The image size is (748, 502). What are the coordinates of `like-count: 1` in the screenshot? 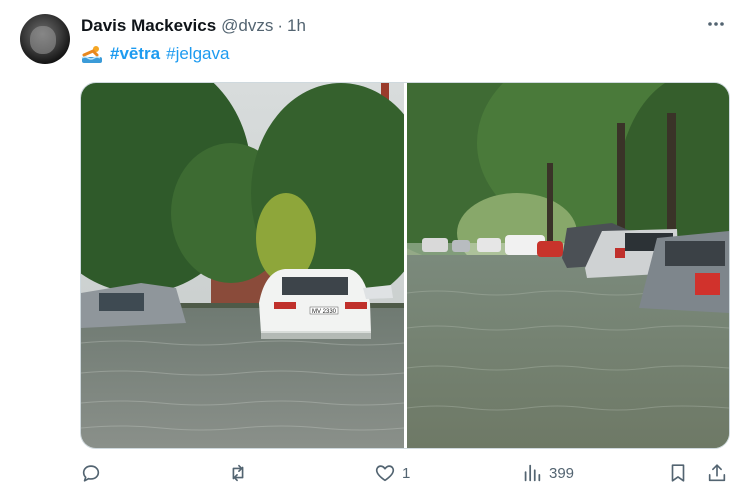 It's located at (406, 473).